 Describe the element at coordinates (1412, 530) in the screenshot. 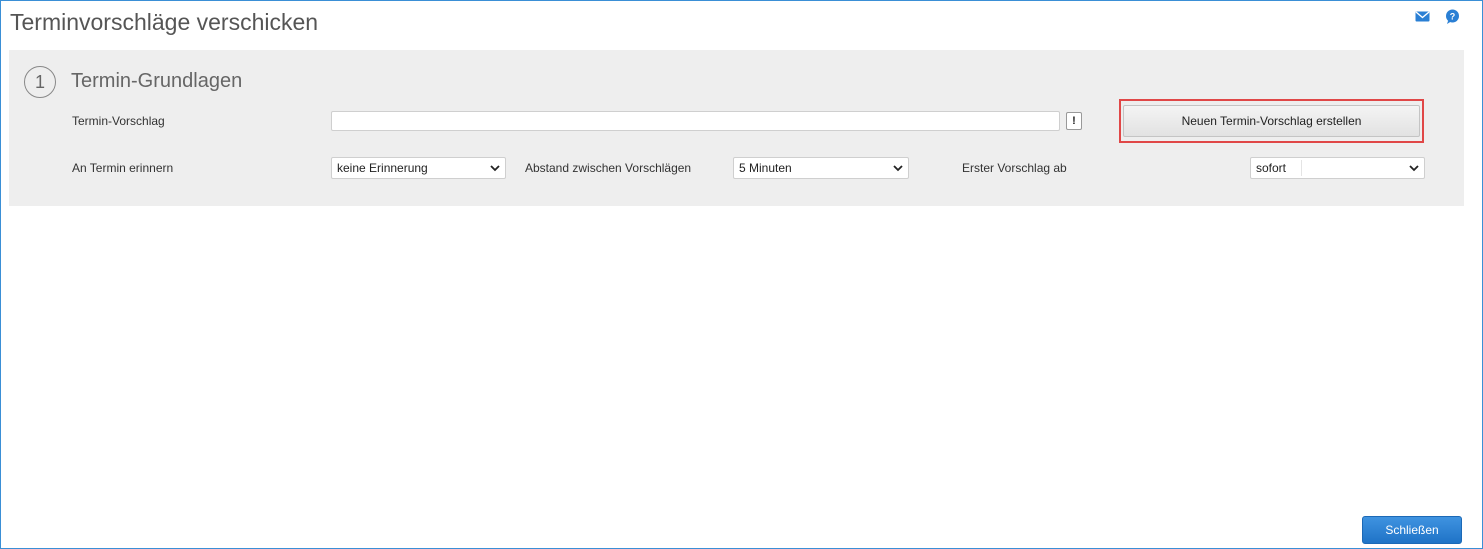

I see `close-button: Schließen` at that location.